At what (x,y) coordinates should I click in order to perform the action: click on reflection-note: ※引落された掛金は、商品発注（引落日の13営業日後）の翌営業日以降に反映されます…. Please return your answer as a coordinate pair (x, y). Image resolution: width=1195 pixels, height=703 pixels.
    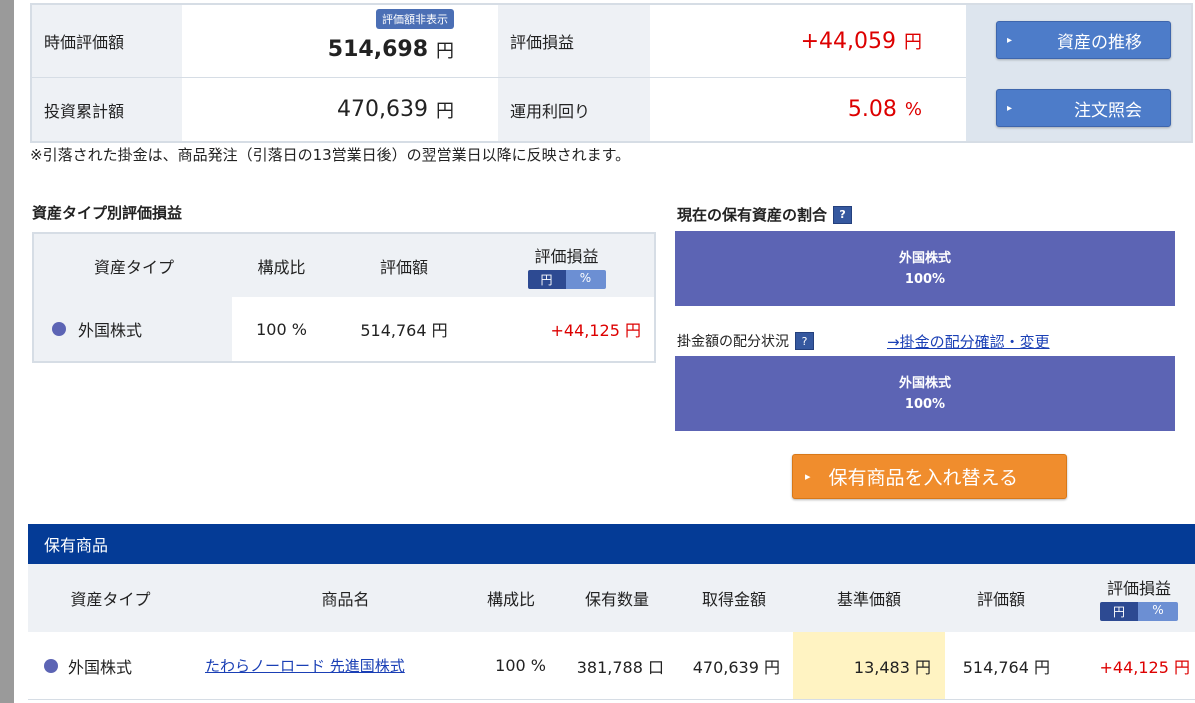
    Looking at the image, I should click on (330, 155).